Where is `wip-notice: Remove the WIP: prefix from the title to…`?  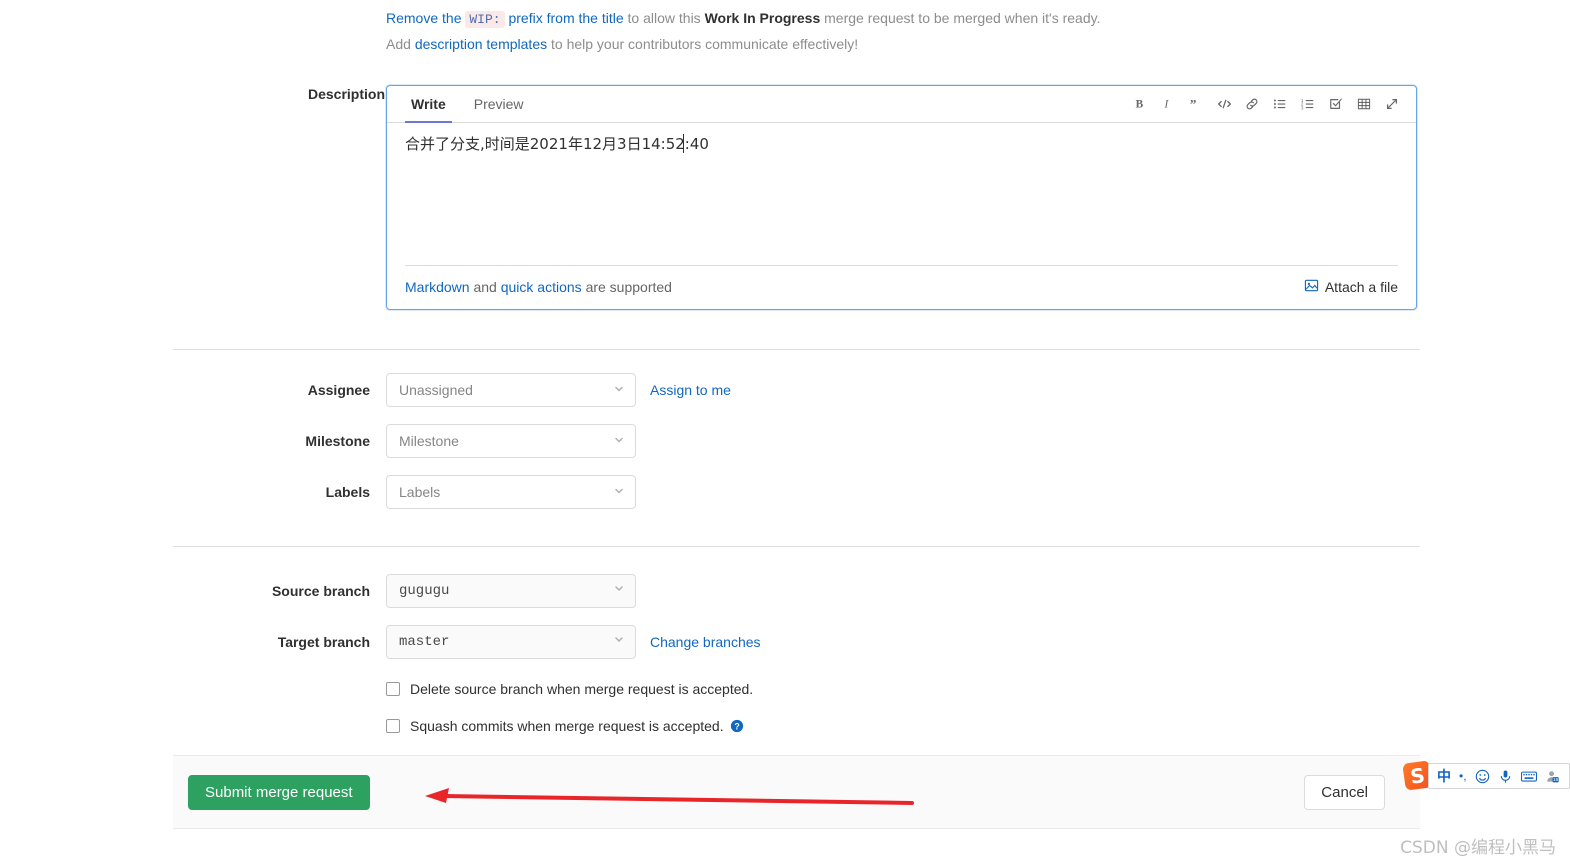
wip-notice: Remove the WIP: prefix from the title to… is located at coordinates (906, 19).